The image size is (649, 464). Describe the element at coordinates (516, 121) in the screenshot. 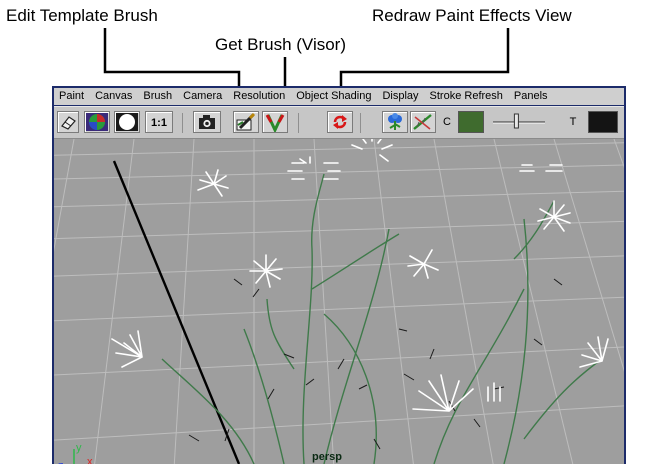

I see `slider-thumb` at that location.